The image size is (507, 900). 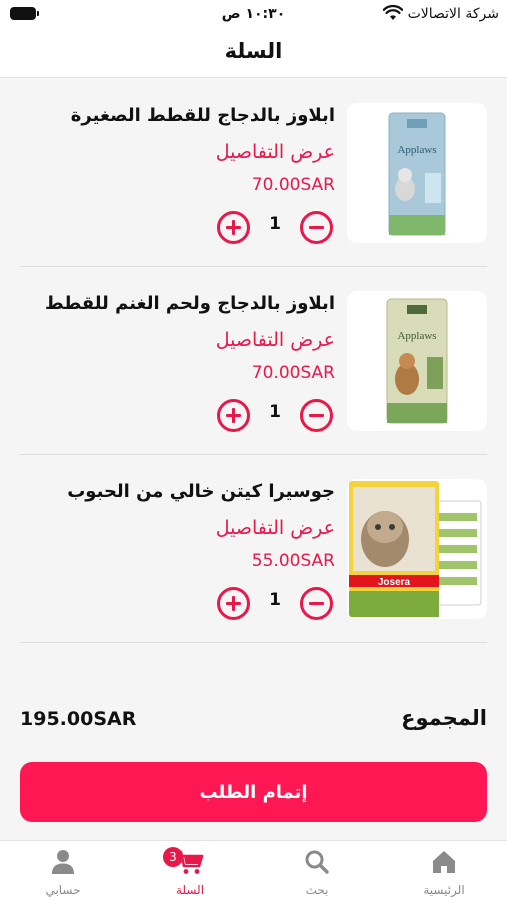 What do you see at coordinates (63, 862) in the screenshot?
I see `user-icon` at bounding box center [63, 862].